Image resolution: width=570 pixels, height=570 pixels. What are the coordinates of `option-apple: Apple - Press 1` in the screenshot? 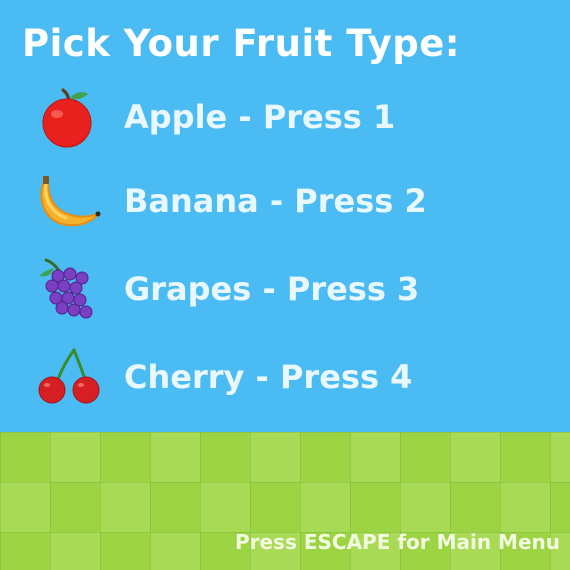 It's located at (285, 121).